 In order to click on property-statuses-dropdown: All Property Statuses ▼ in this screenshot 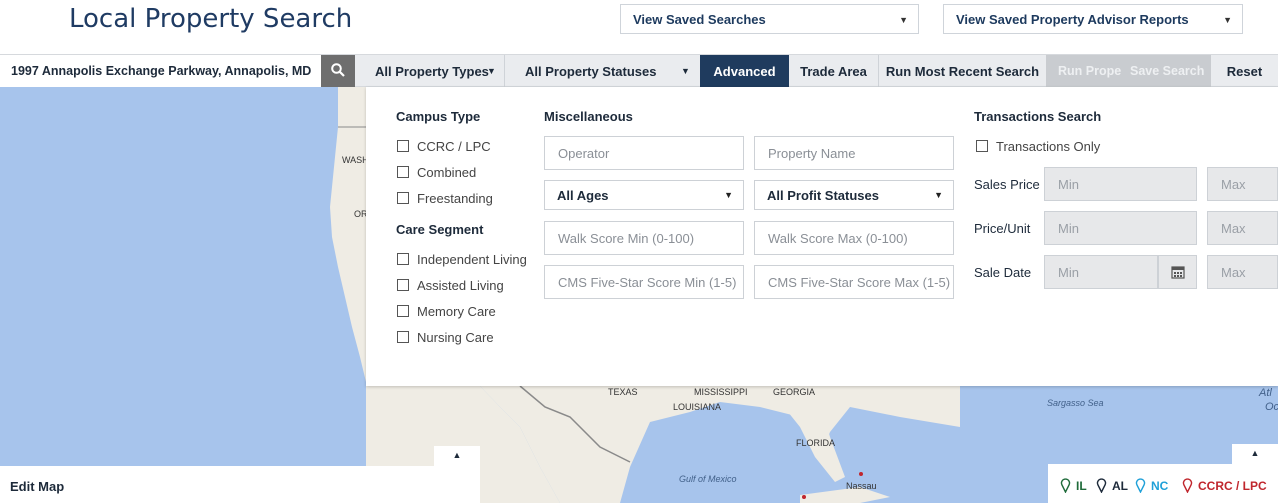, I will do `click(602, 71)`.